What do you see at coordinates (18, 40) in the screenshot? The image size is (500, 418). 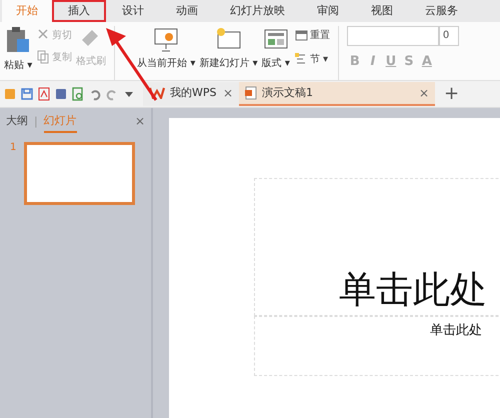 I see `clipboard-icon` at bounding box center [18, 40].